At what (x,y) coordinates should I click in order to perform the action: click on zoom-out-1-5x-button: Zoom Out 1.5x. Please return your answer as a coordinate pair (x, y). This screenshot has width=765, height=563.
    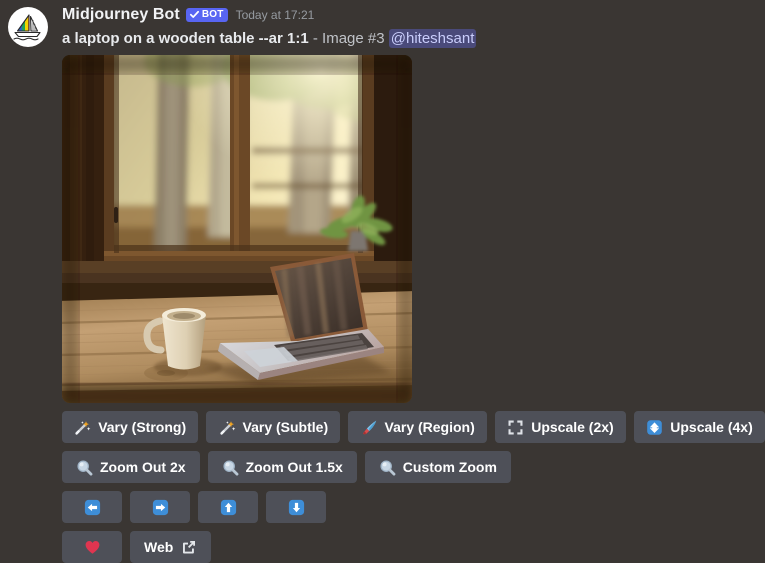
    Looking at the image, I should click on (282, 467).